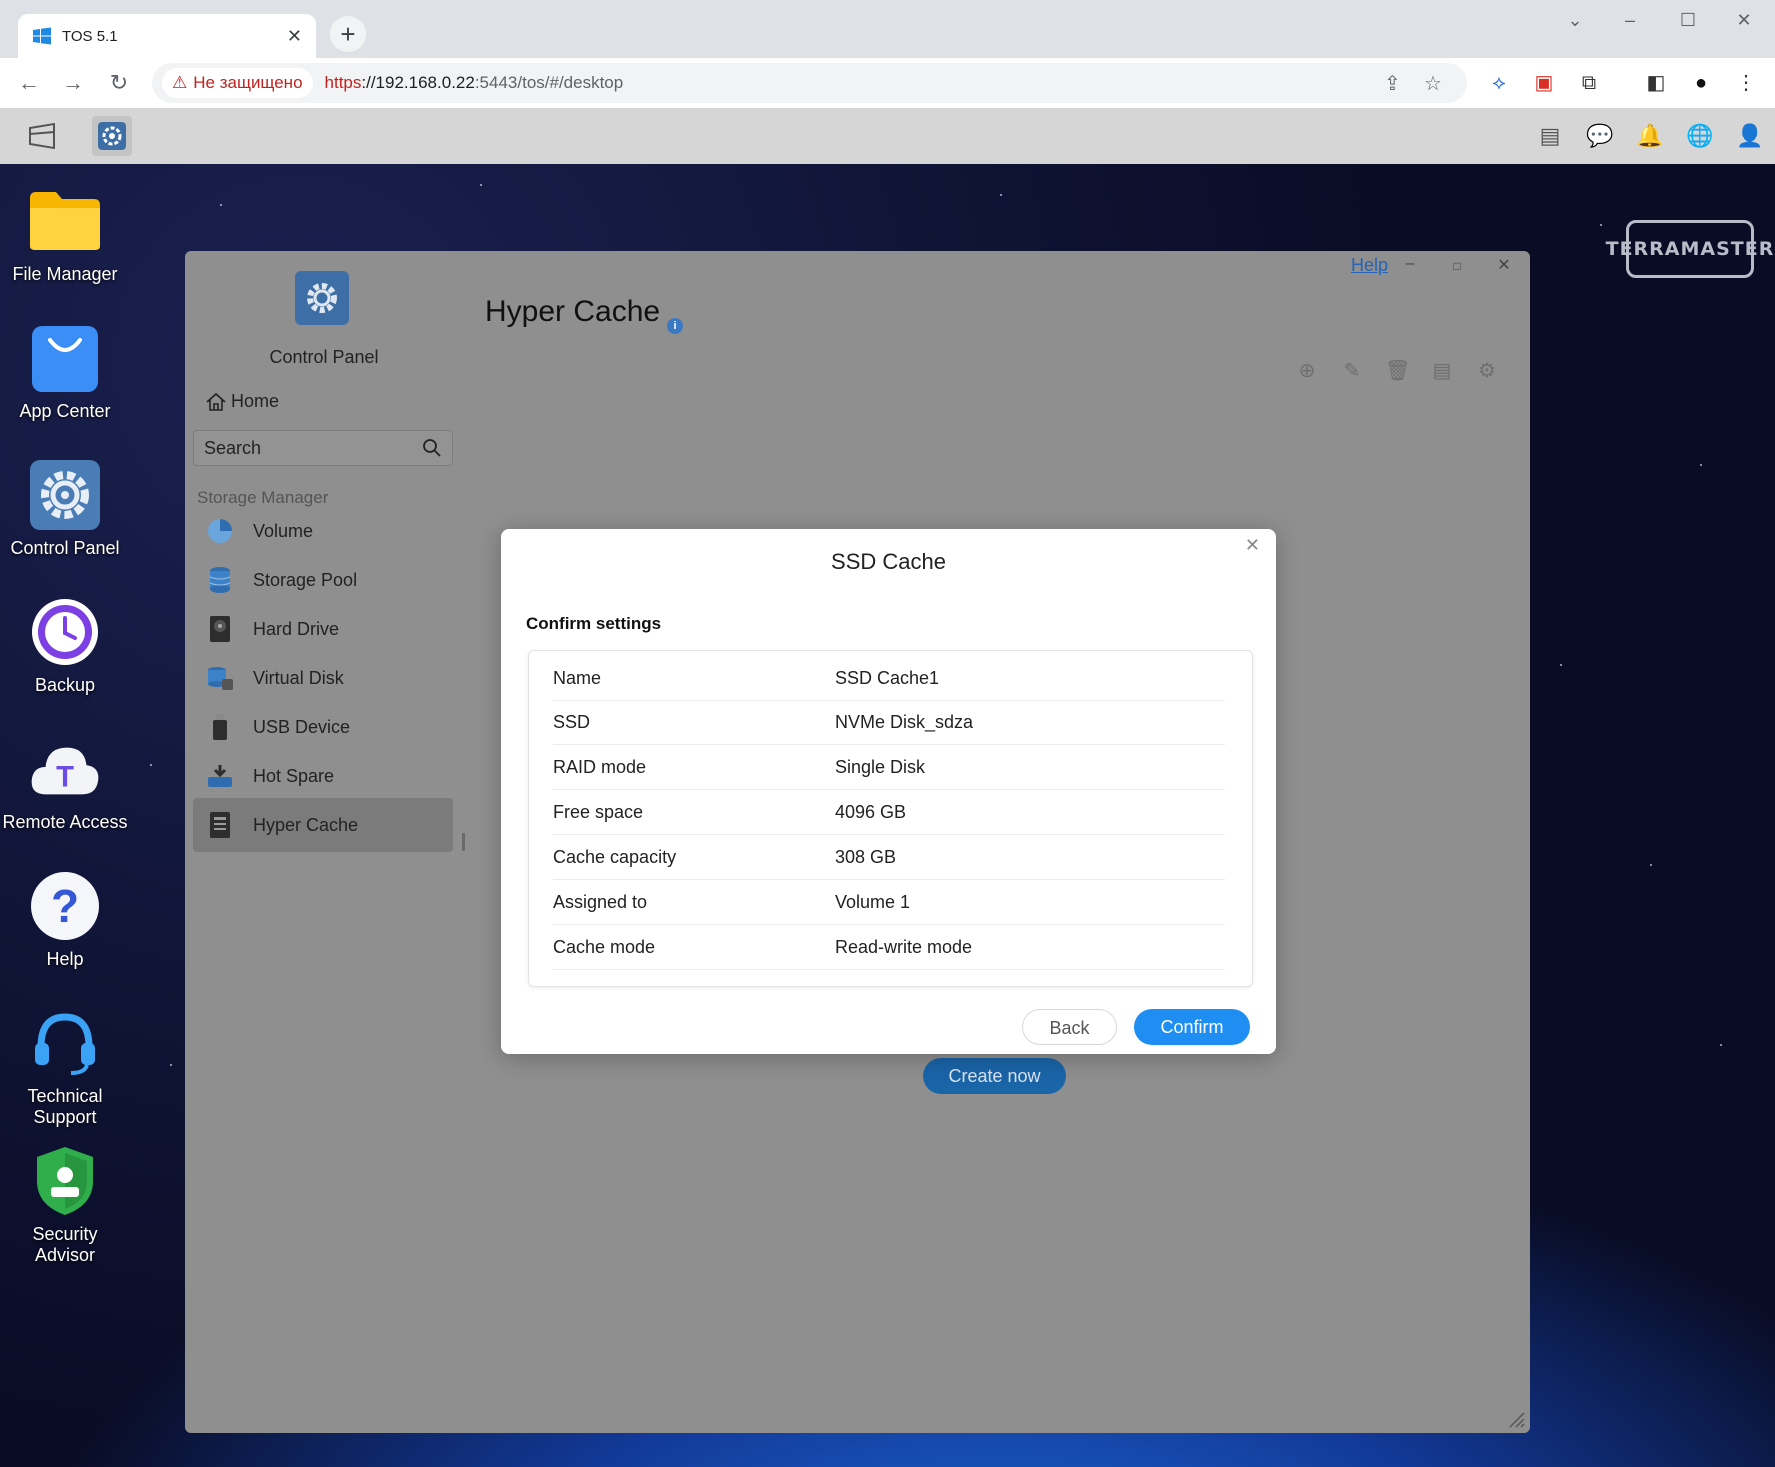  What do you see at coordinates (167, 36) in the screenshot?
I see `browser-tab: TOS 5.1 ✕` at bounding box center [167, 36].